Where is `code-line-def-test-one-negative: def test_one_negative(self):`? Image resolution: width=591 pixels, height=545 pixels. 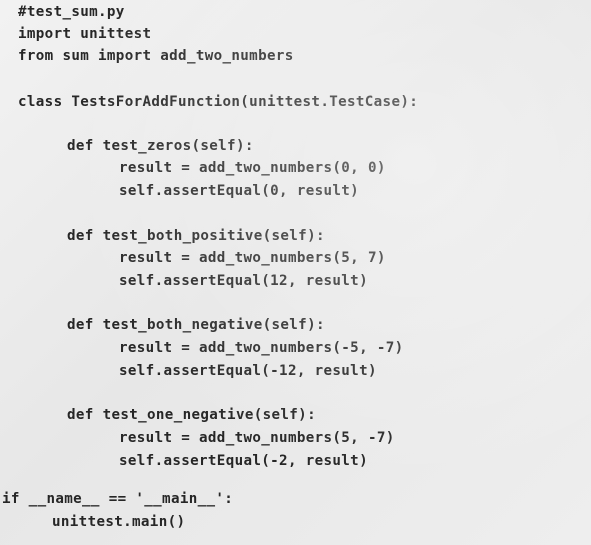
code-line-def-test-one-negative: def test_one_negative(self): is located at coordinates (191, 415).